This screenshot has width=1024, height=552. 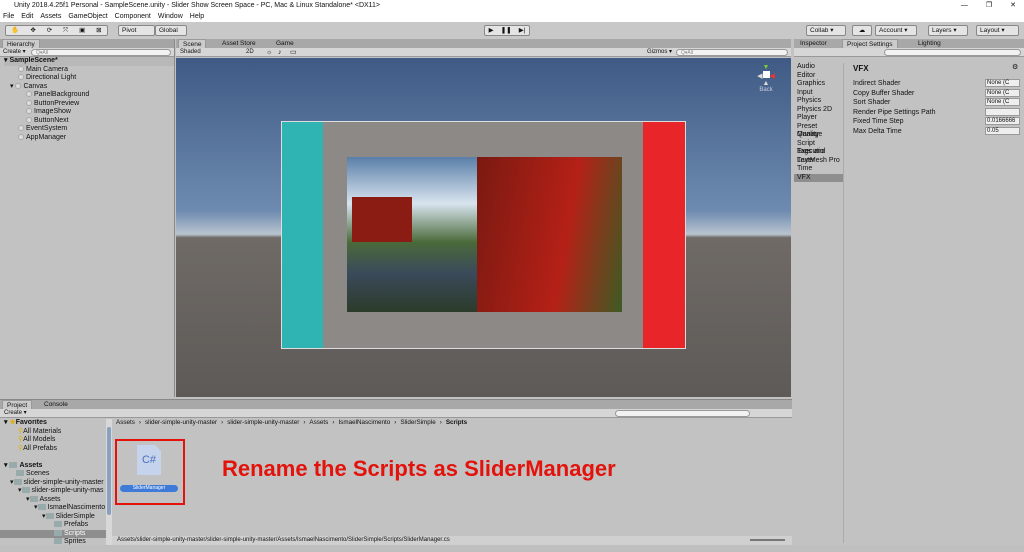 I want to click on audio-toggle-icon: ♪, so click(x=280, y=52).